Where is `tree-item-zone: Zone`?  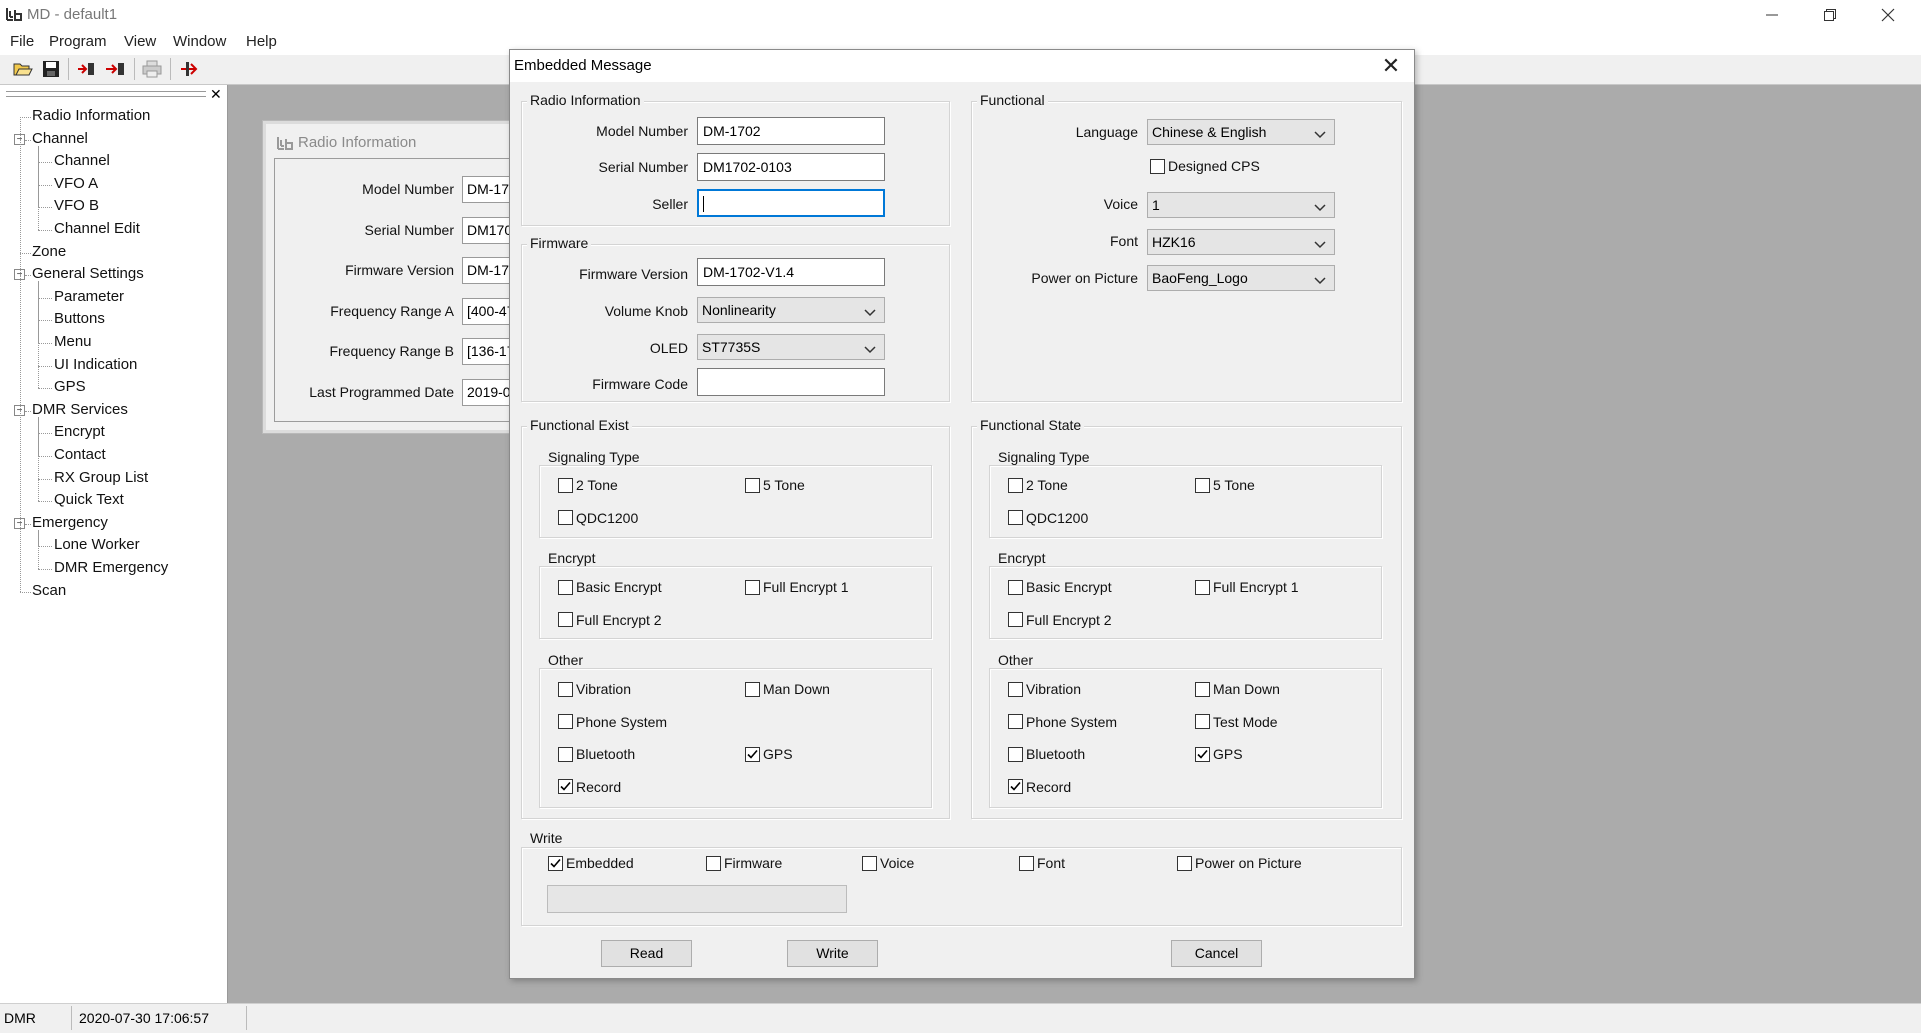 tree-item-zone: Zone is located at coordinates (49, 251).